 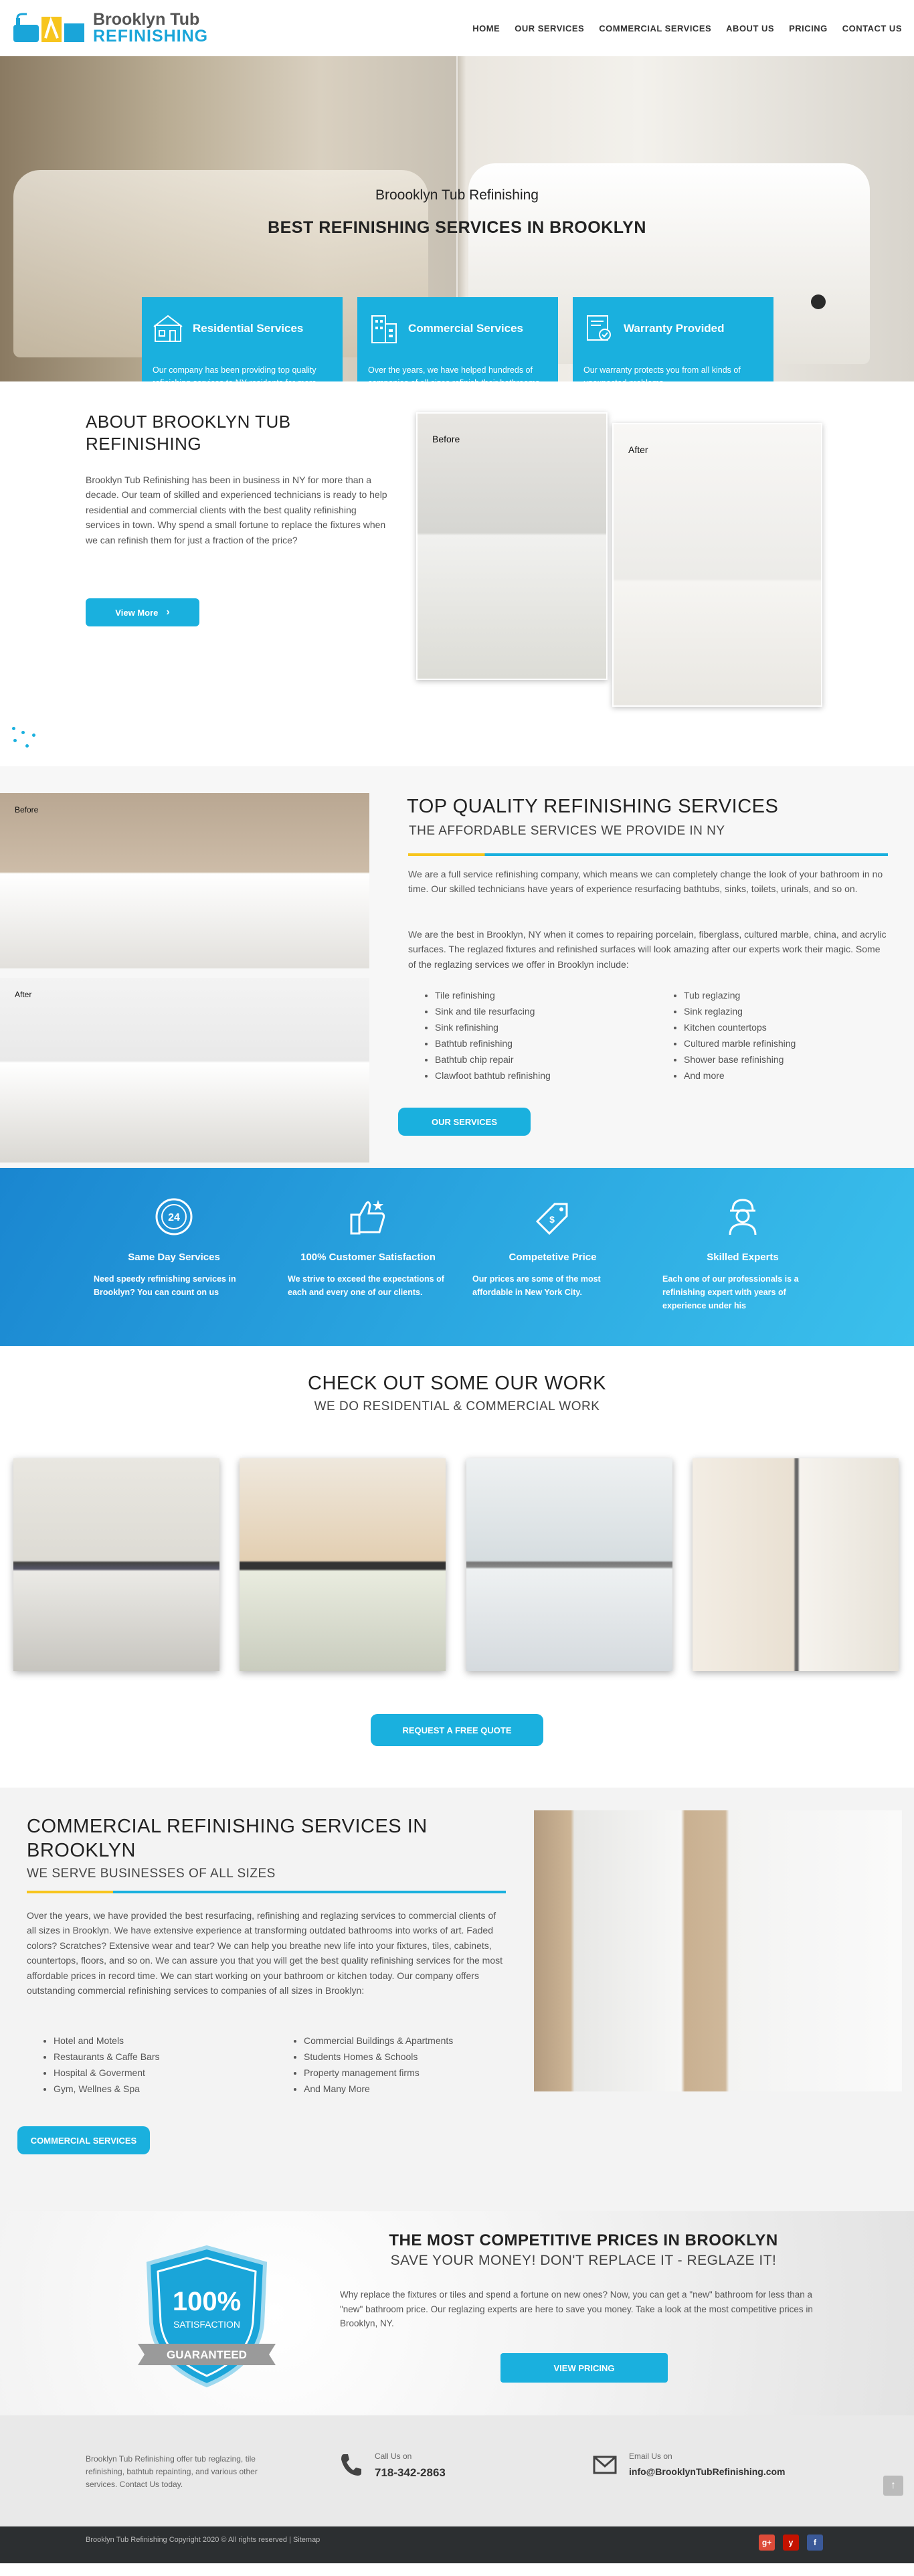 I want to click on work-photo-shower, so click(x=796, y=1564).